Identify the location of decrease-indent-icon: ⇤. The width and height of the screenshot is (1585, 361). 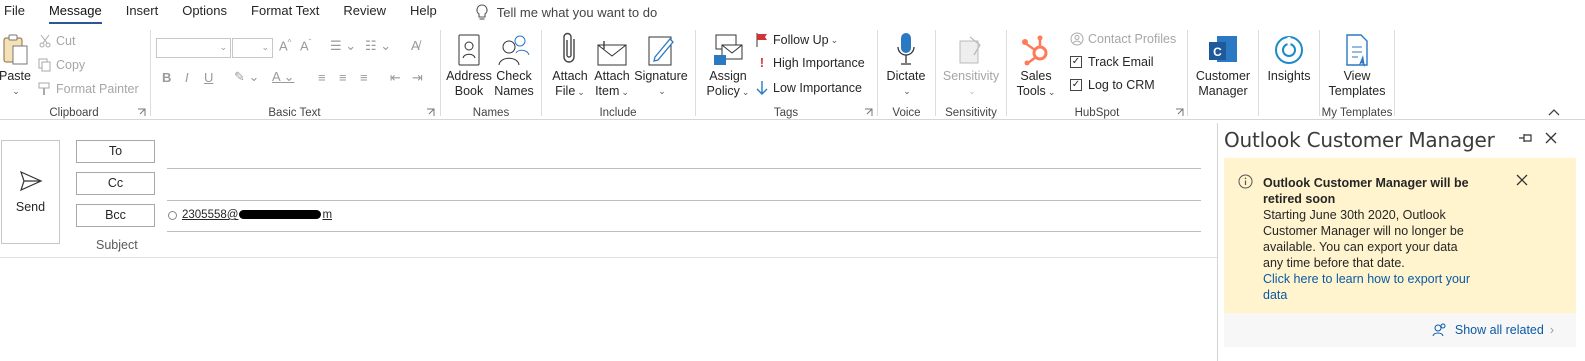
(395, 78).